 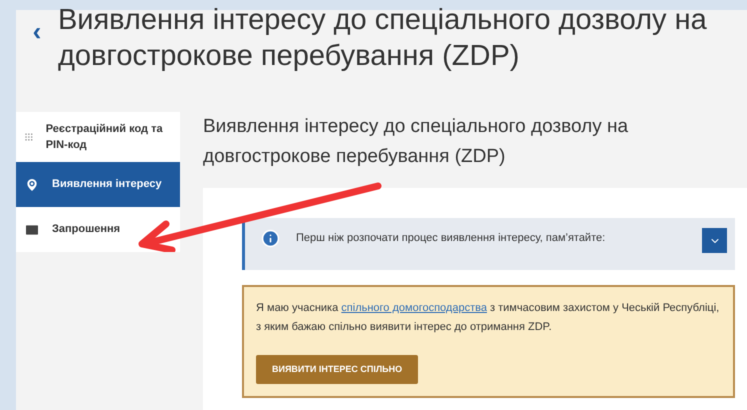 I want to click on back-button: ‹, so click(x=37, y=26).